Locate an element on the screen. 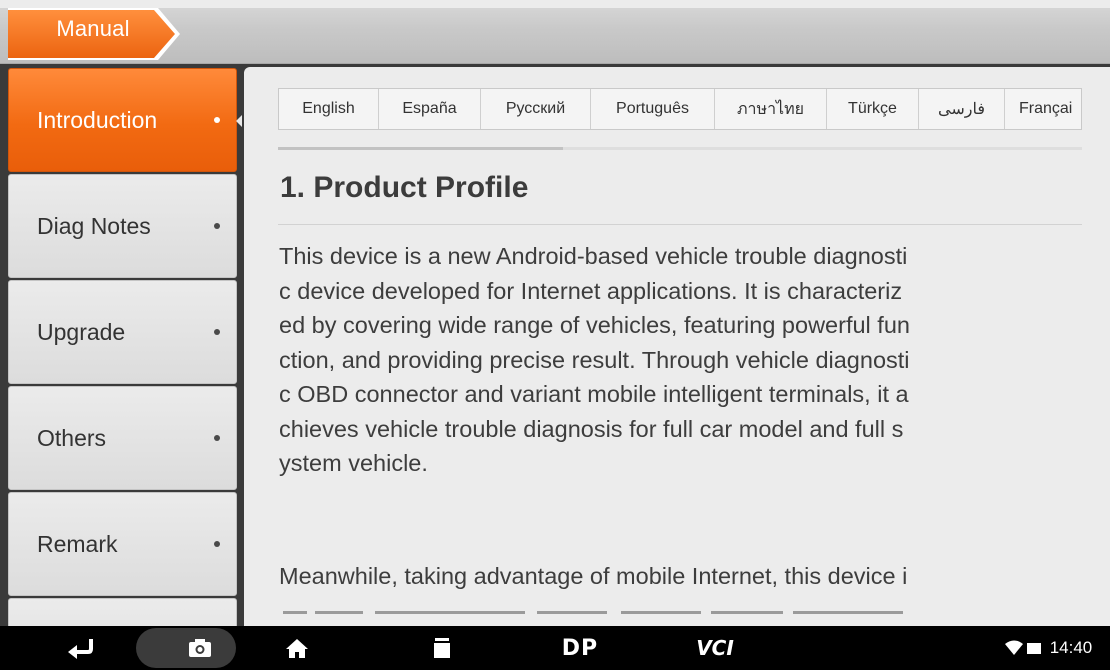  lang-option-portugues: Português is located at coordinates (653, 109).